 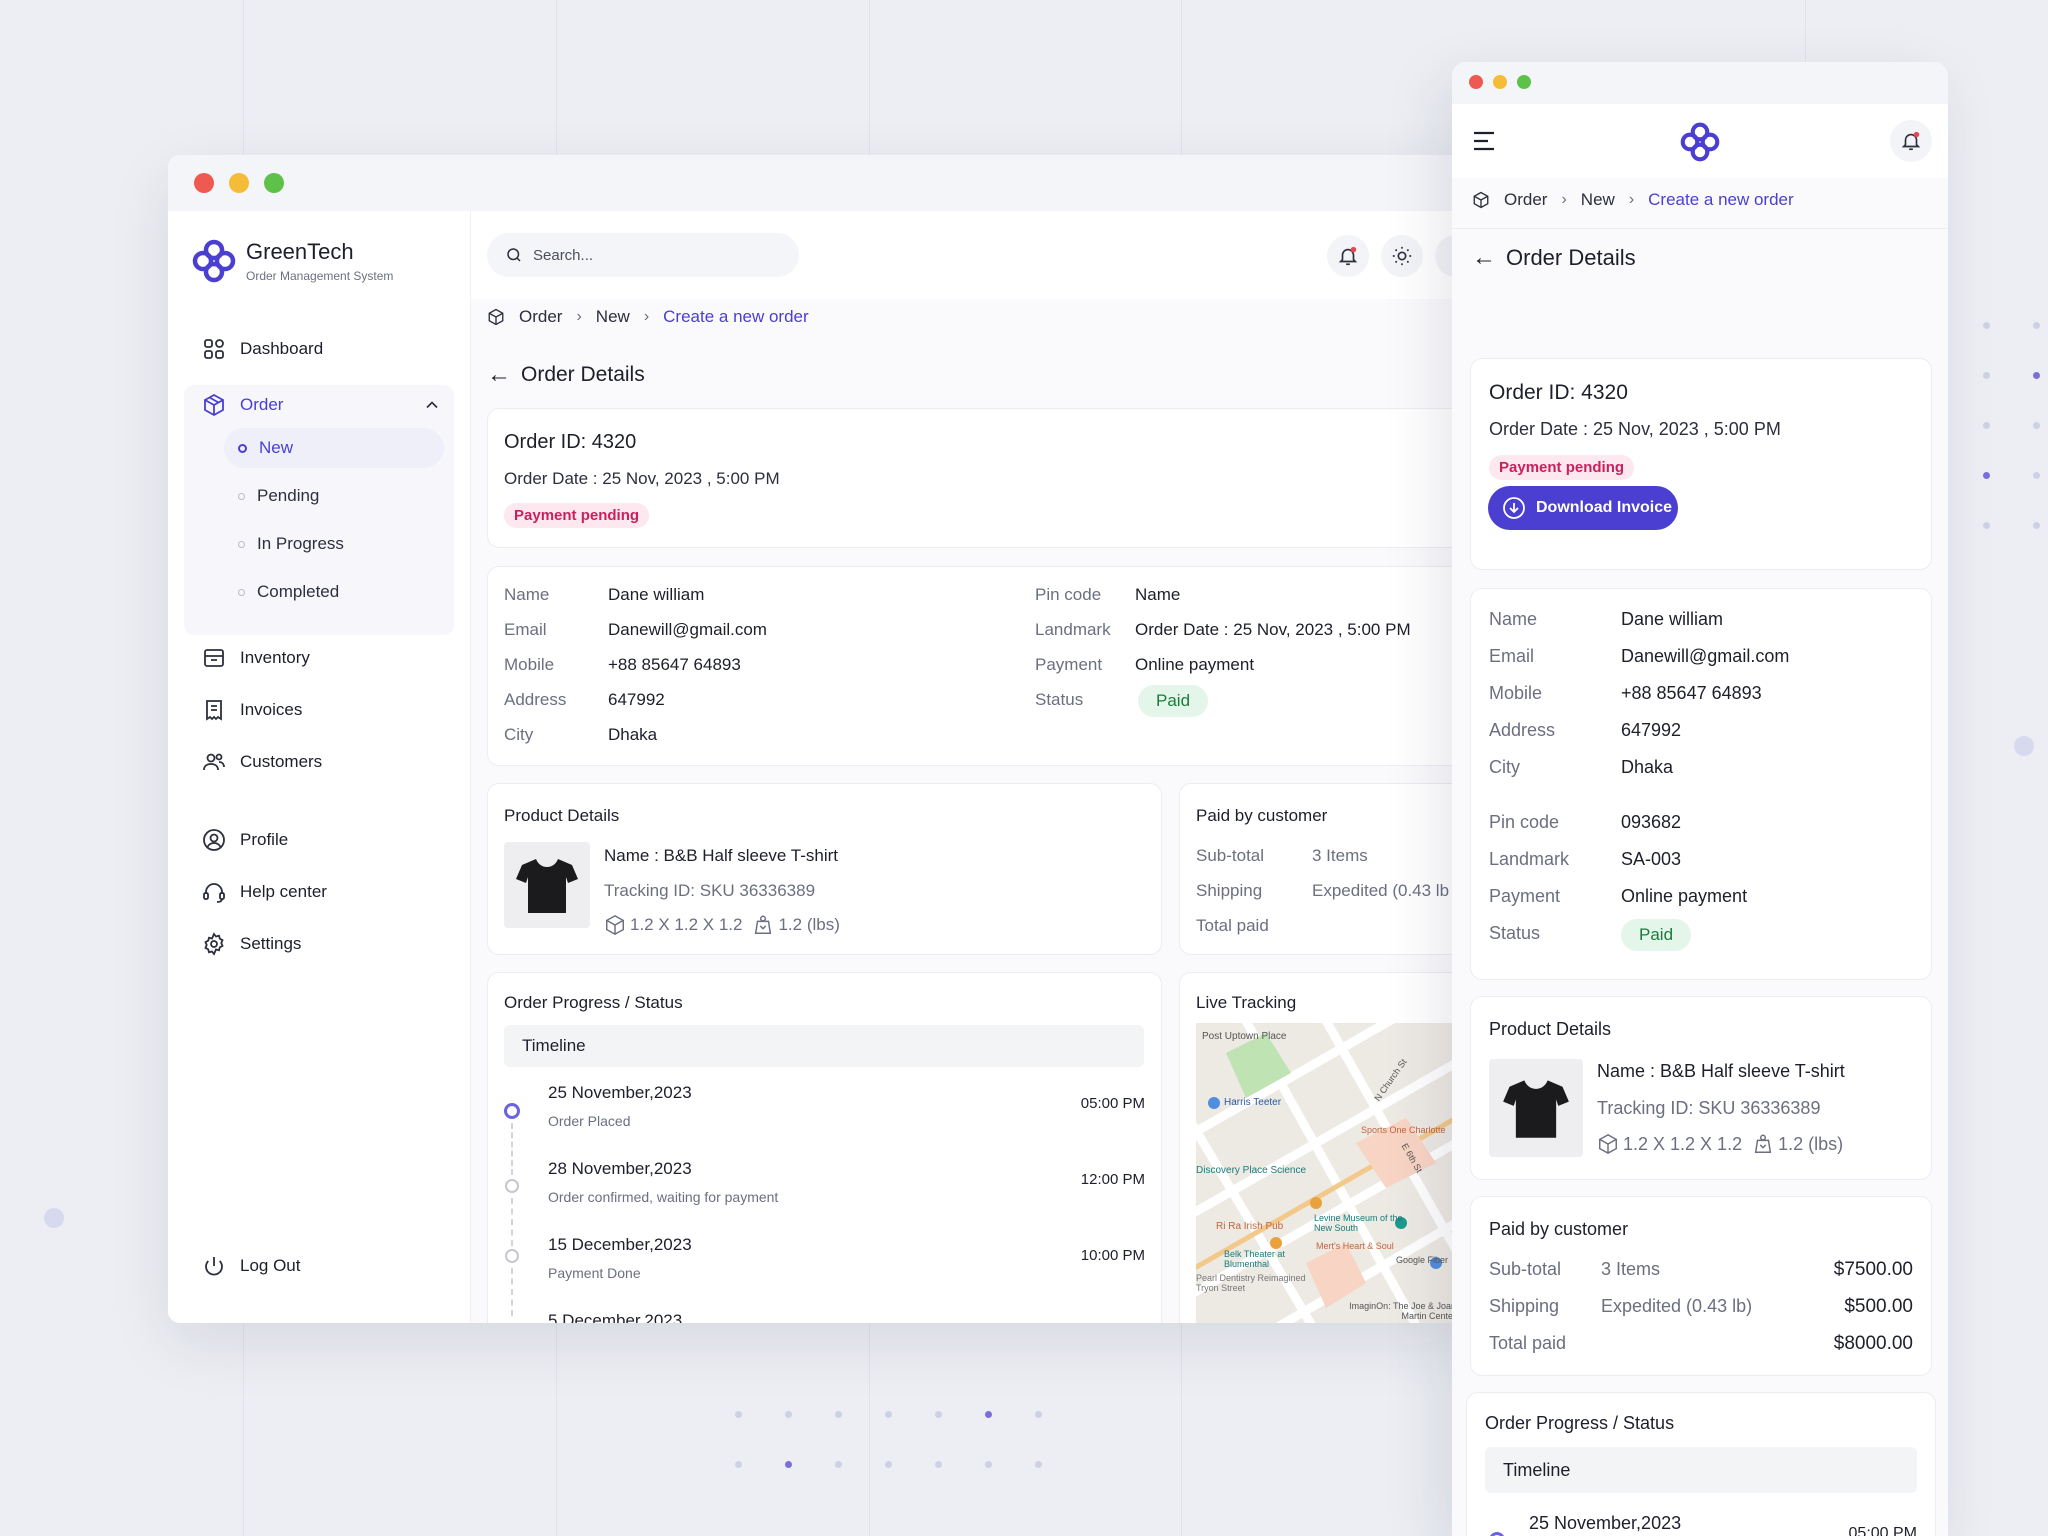 I want to click on timeline-desc: Order Placed, so click(x=589, y=1121).